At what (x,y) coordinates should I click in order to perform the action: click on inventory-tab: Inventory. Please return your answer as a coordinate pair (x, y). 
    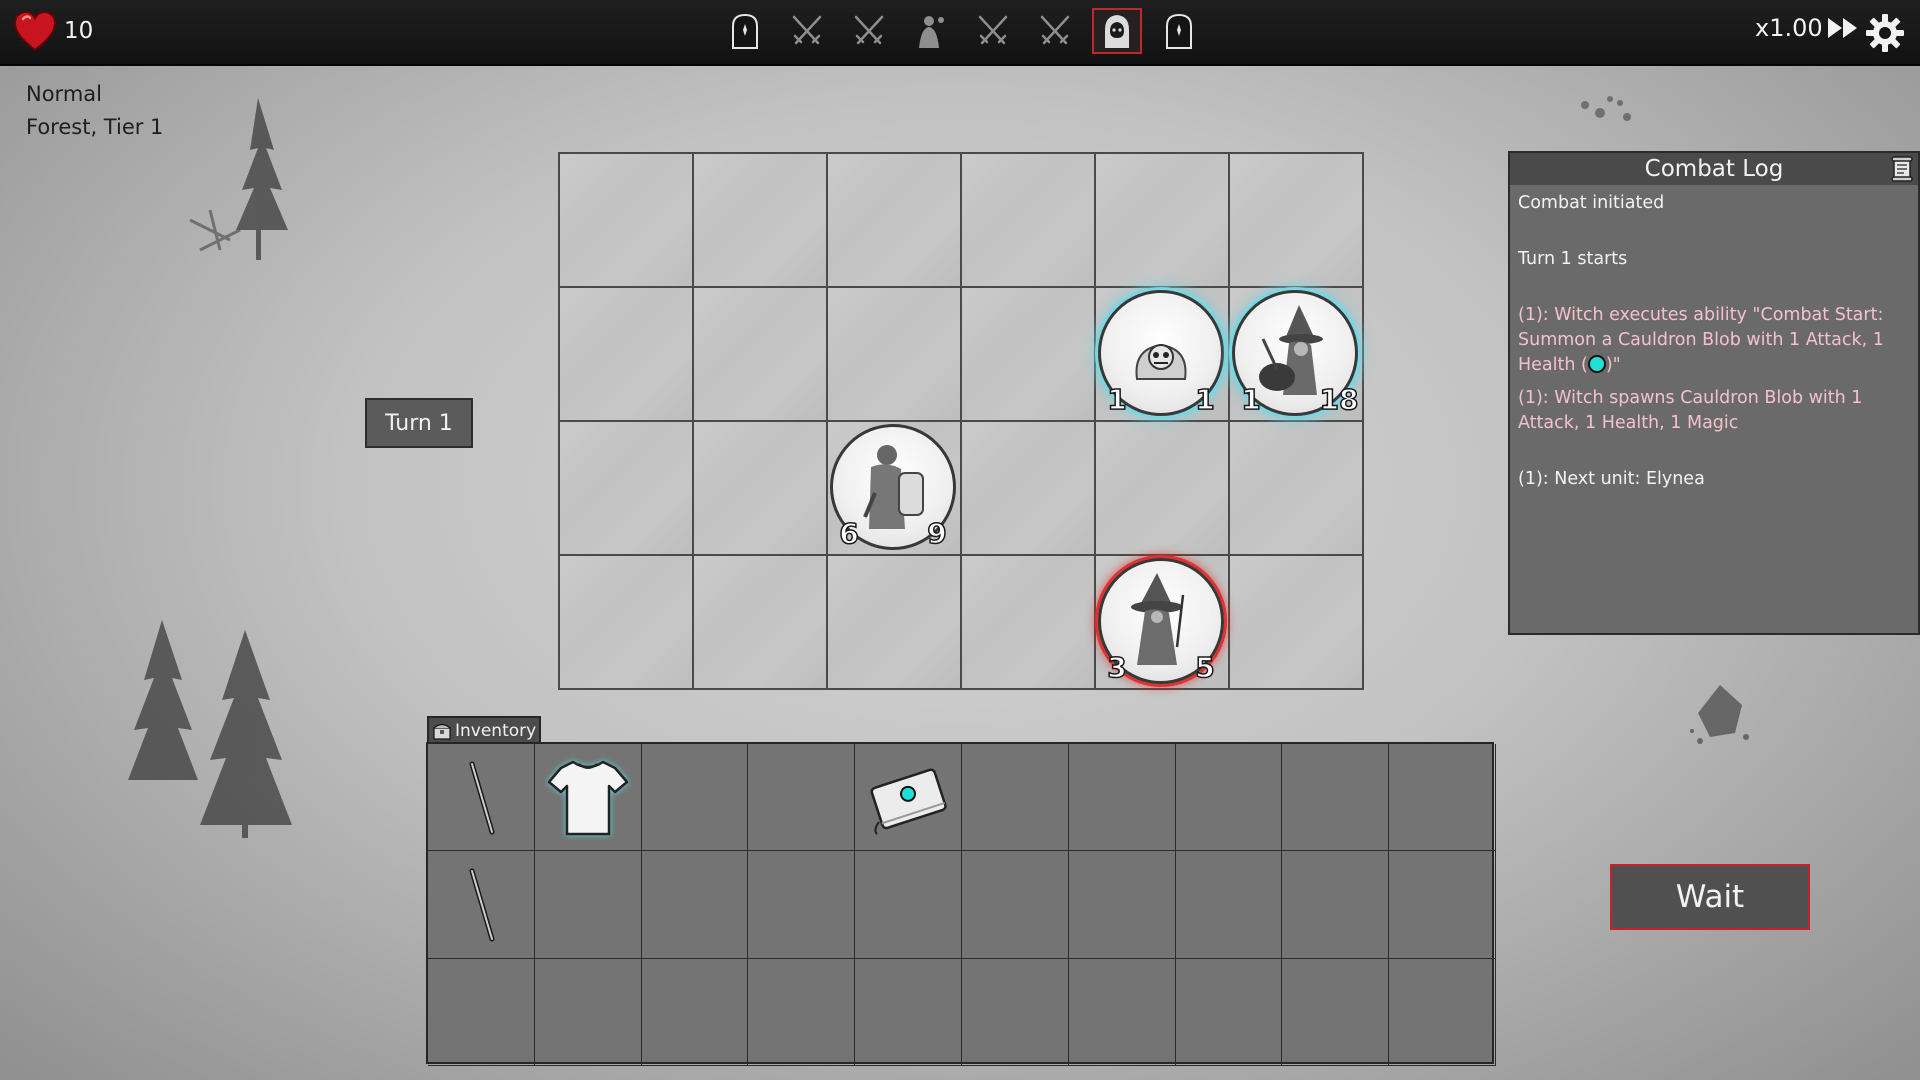
    Looking at the image, I should click on (484, 729).